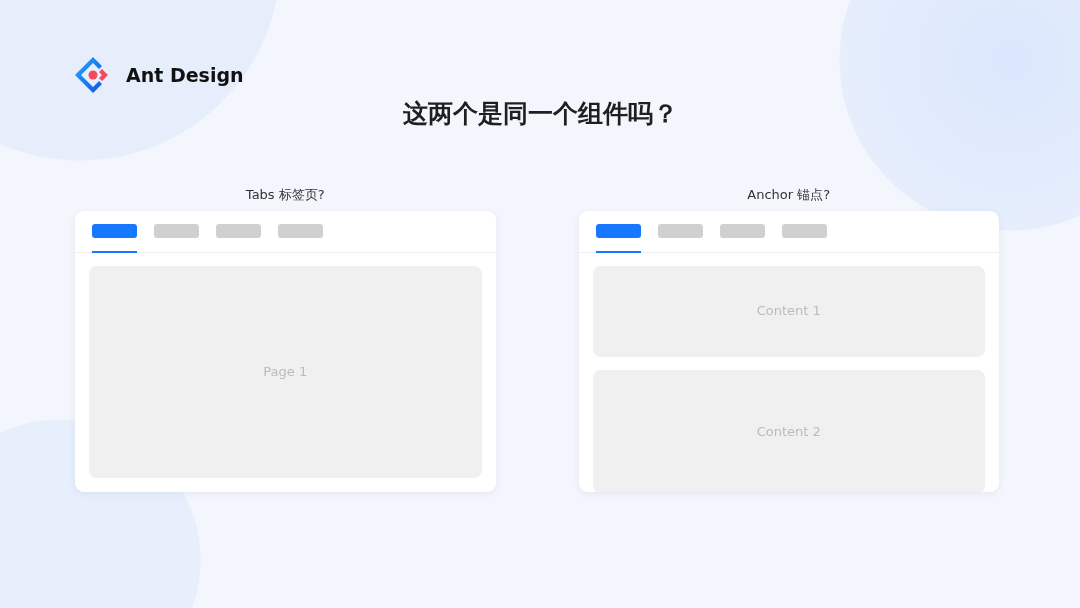 The height and width of the screenshot is (608, 1080). I want to click on brand-name: Ant Design, so click(185, 75).